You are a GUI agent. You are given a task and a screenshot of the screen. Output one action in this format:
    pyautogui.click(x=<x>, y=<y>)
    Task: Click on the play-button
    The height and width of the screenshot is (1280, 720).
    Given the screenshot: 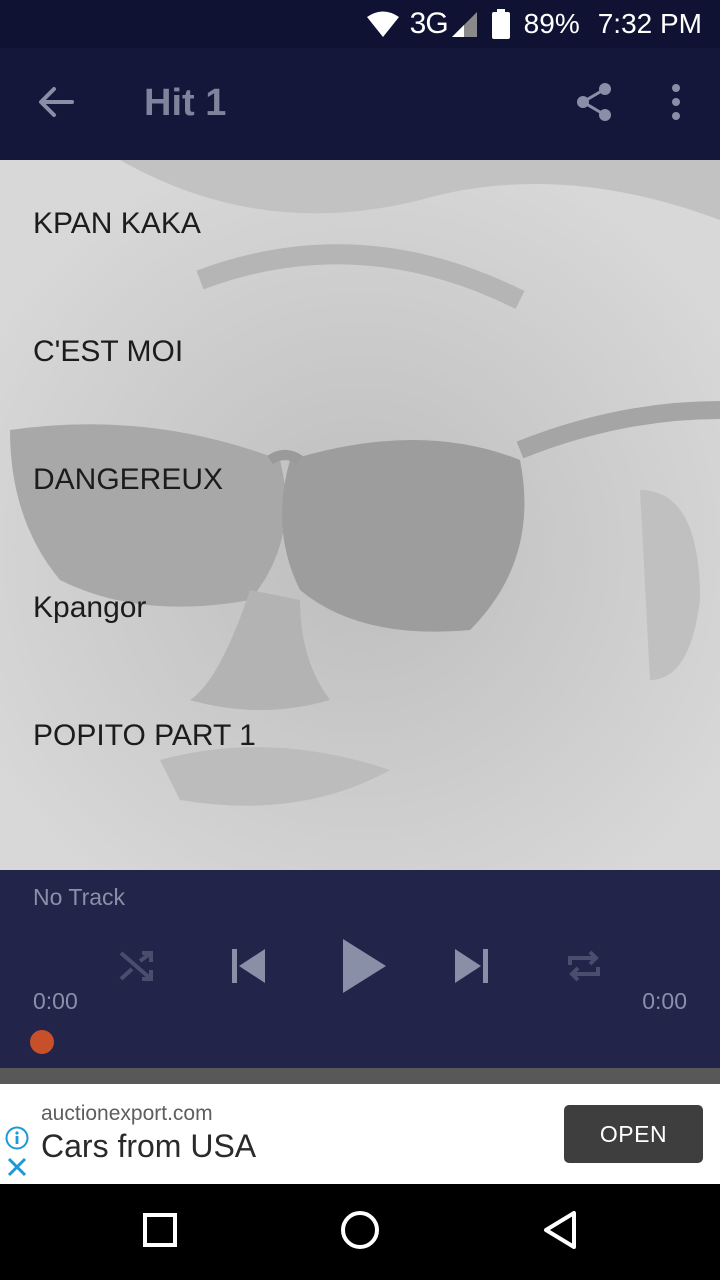 What is the action you would take?
    pyautogui.click(x=364, y=968)
    